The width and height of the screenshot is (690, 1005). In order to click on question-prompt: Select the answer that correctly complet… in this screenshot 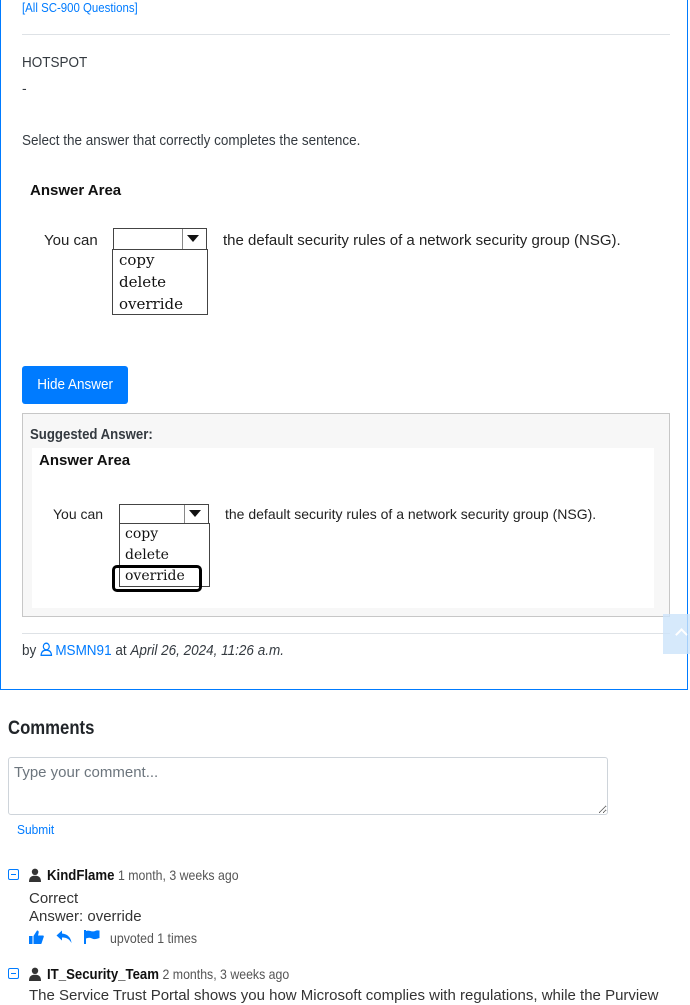, I will do `click(191, 140)`.